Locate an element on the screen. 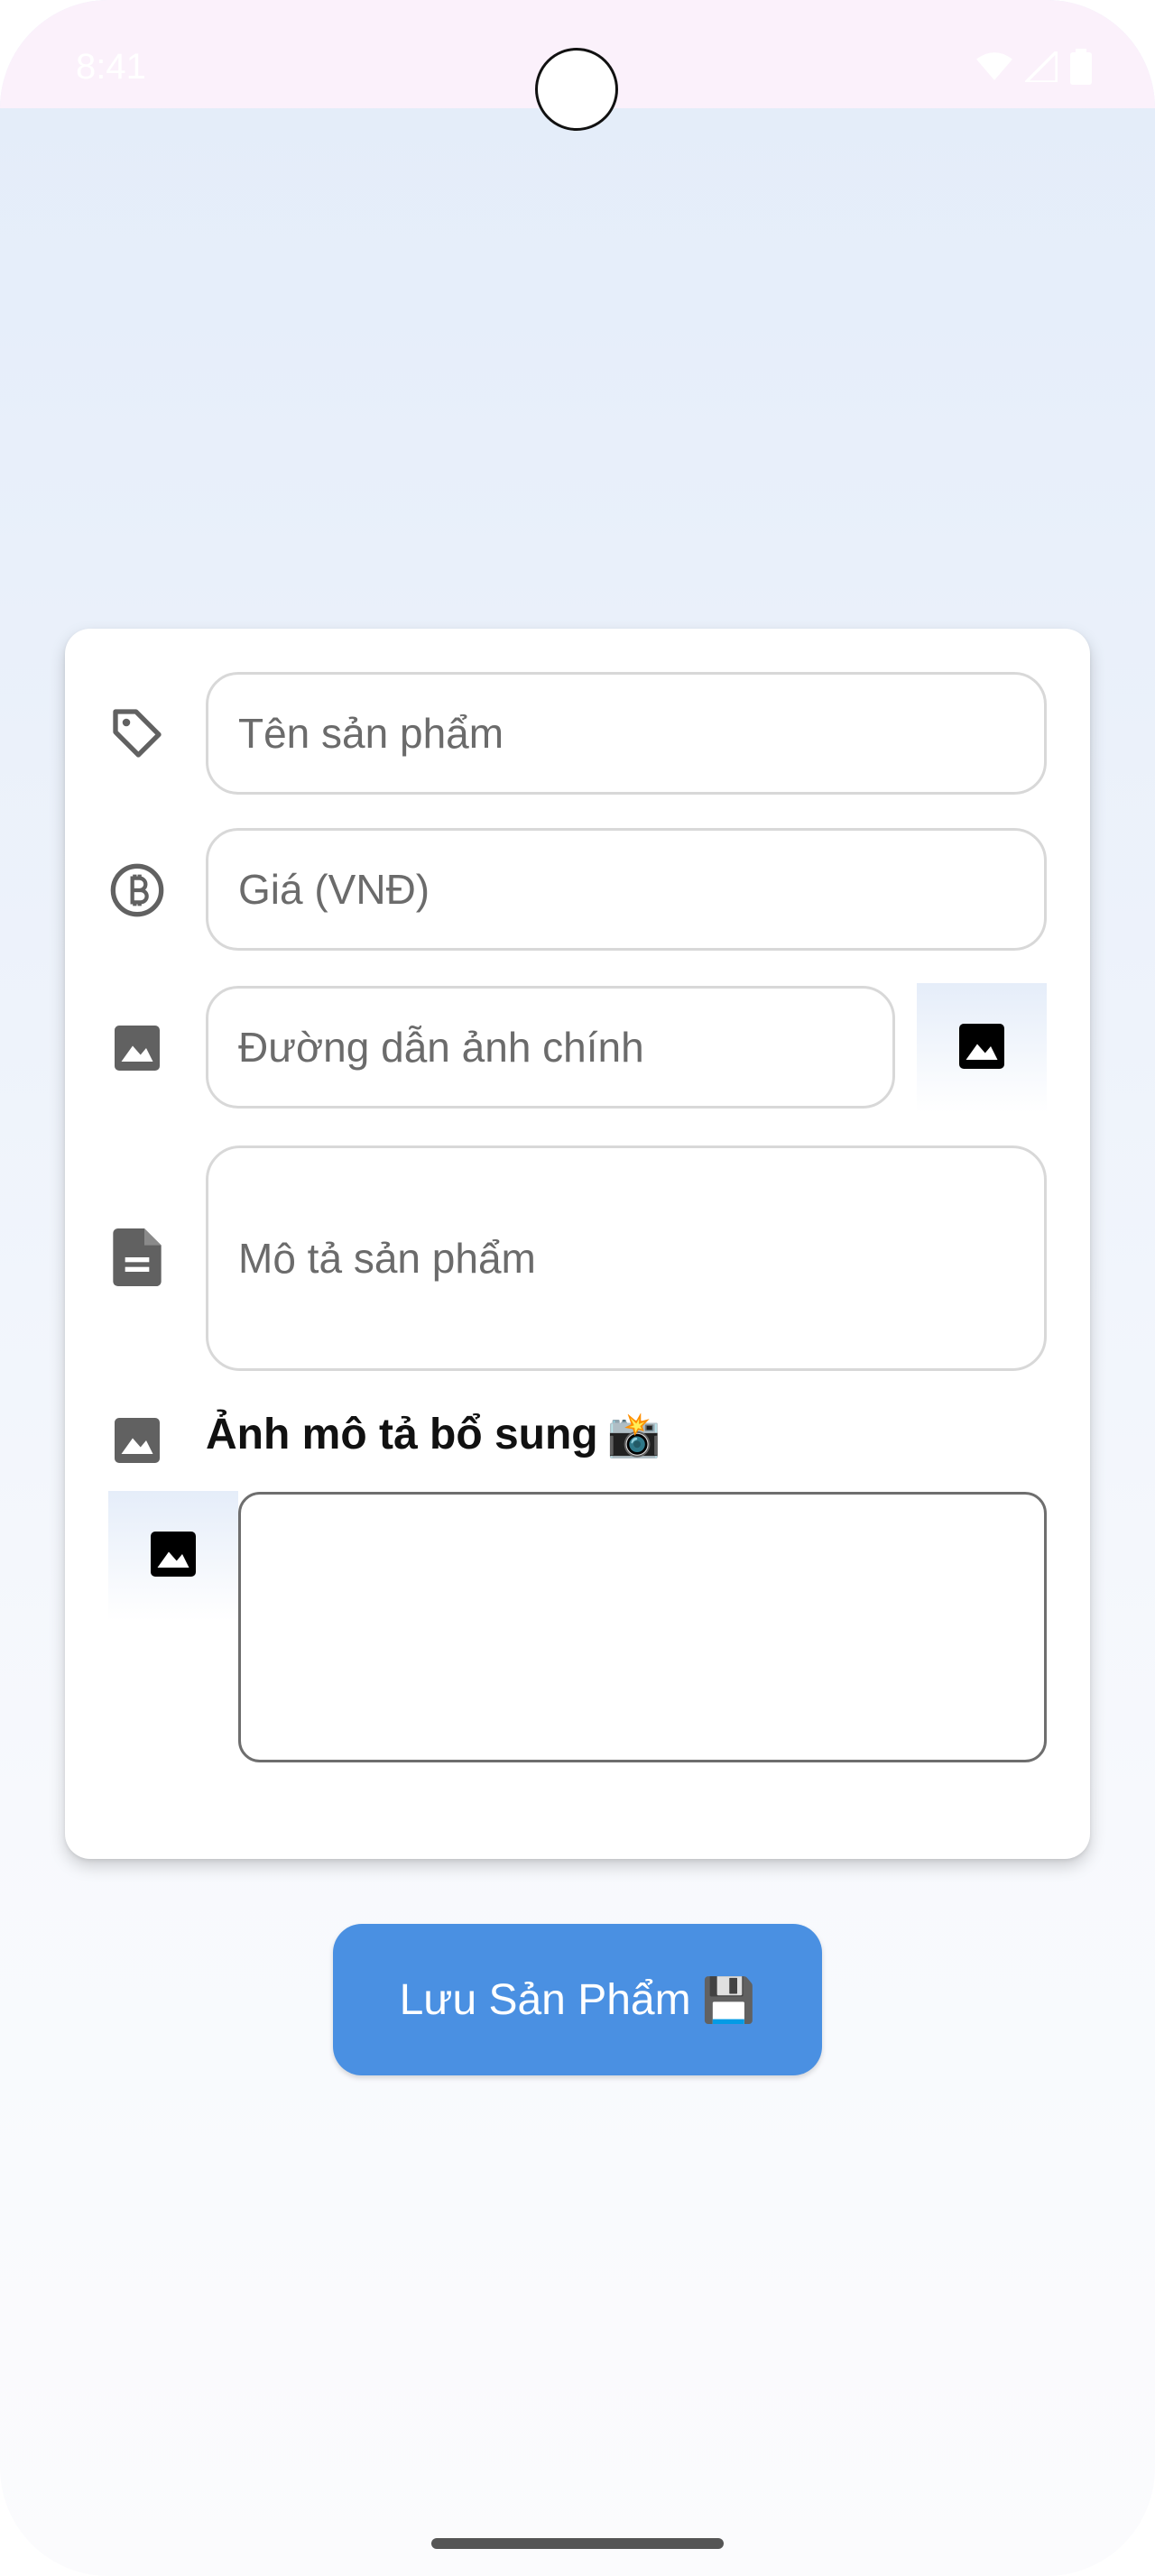 Image resolution: width=1155 pixels, height=2576 pixels. save-product-button: Lưu Sản Phẩm 💾 is located at coordinates (577, 1999).